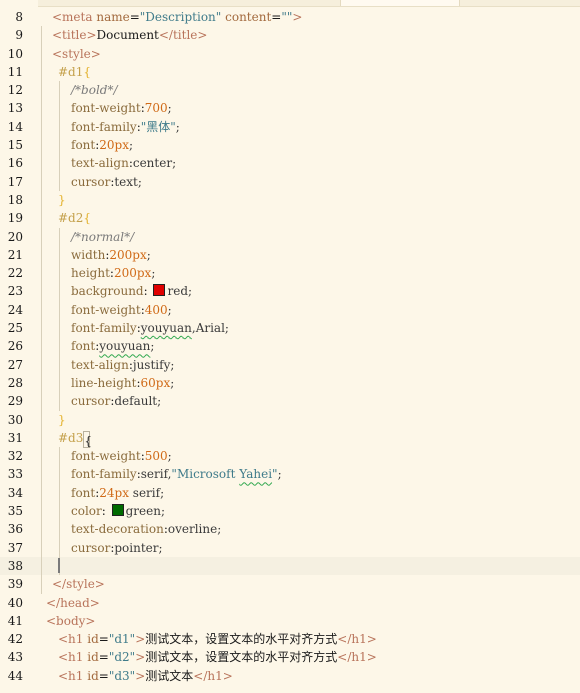  I want to click on active-tab-edge, so click(400, 3).